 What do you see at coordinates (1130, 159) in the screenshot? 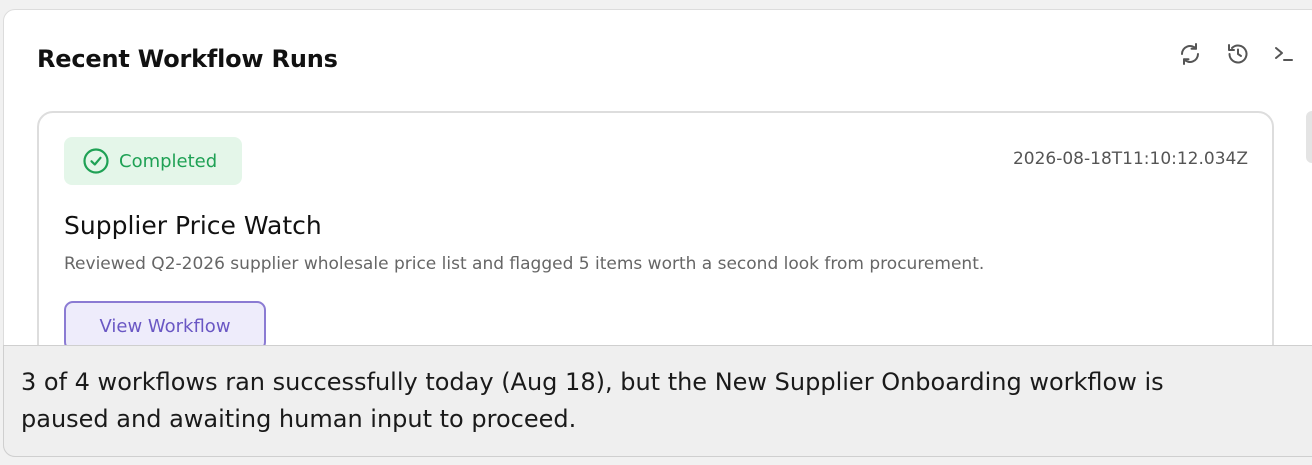
I see `run-timestamp: 2026-08-18T11:10:12.034Z` at bounding box center [1130, 159].